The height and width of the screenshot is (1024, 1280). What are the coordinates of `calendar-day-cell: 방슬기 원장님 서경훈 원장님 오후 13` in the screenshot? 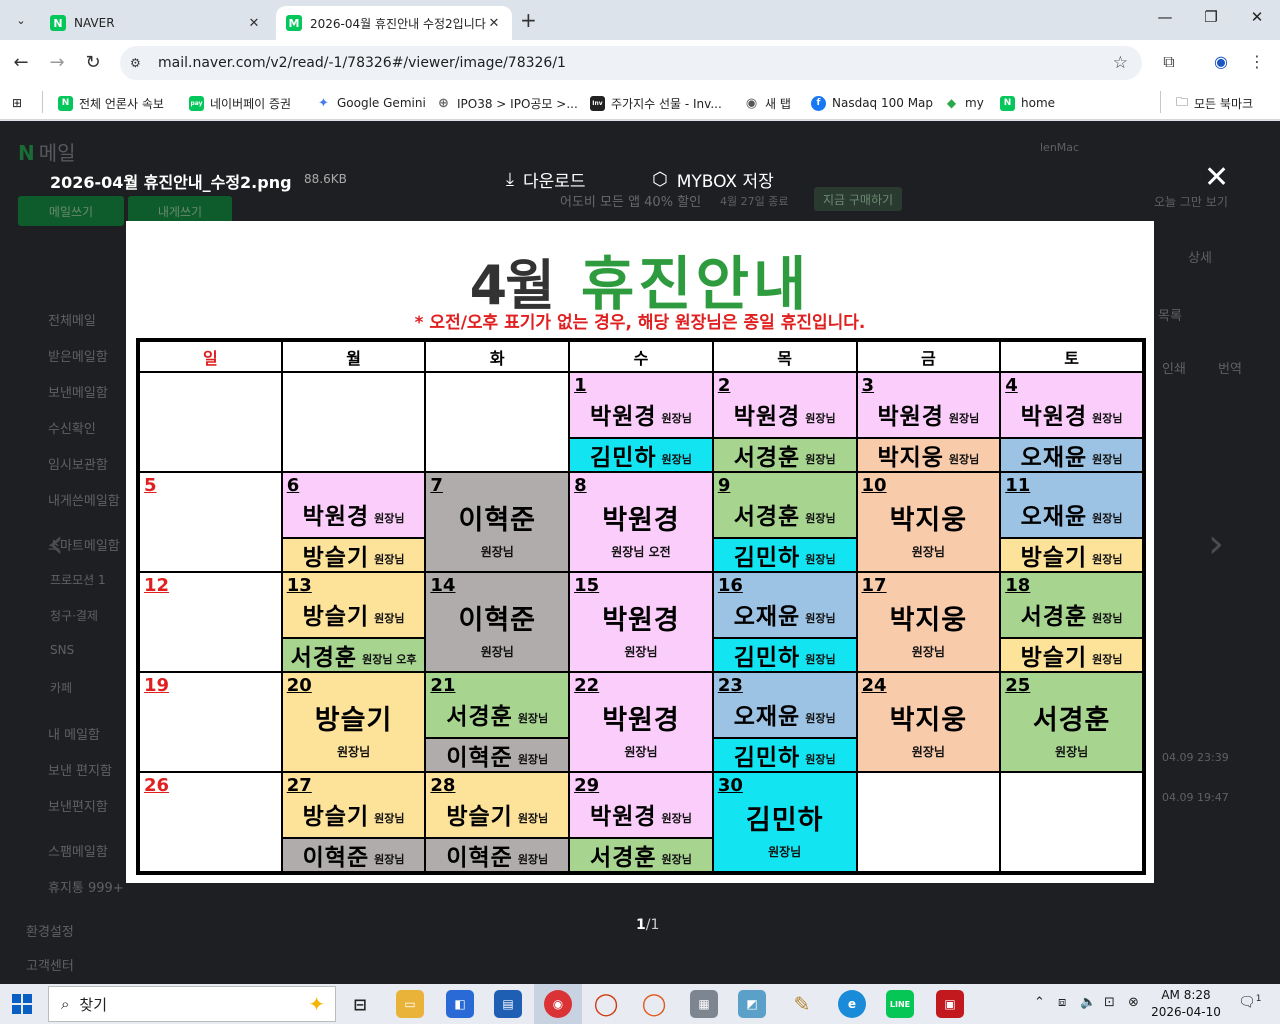 It's located at (353, 622).